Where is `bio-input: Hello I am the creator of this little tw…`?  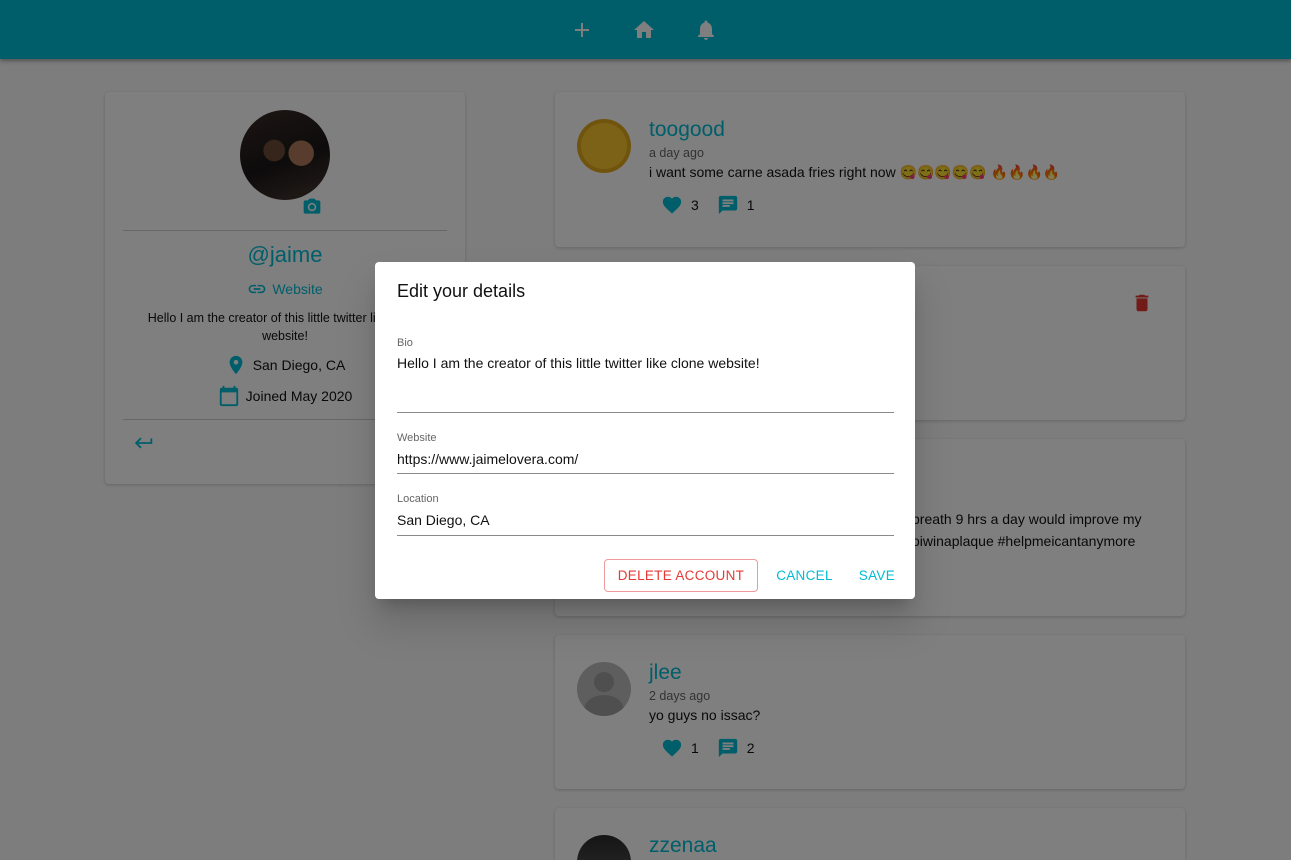 bio-input: Hello I am the creator of this little tw… is located at coordinates (645, 363).